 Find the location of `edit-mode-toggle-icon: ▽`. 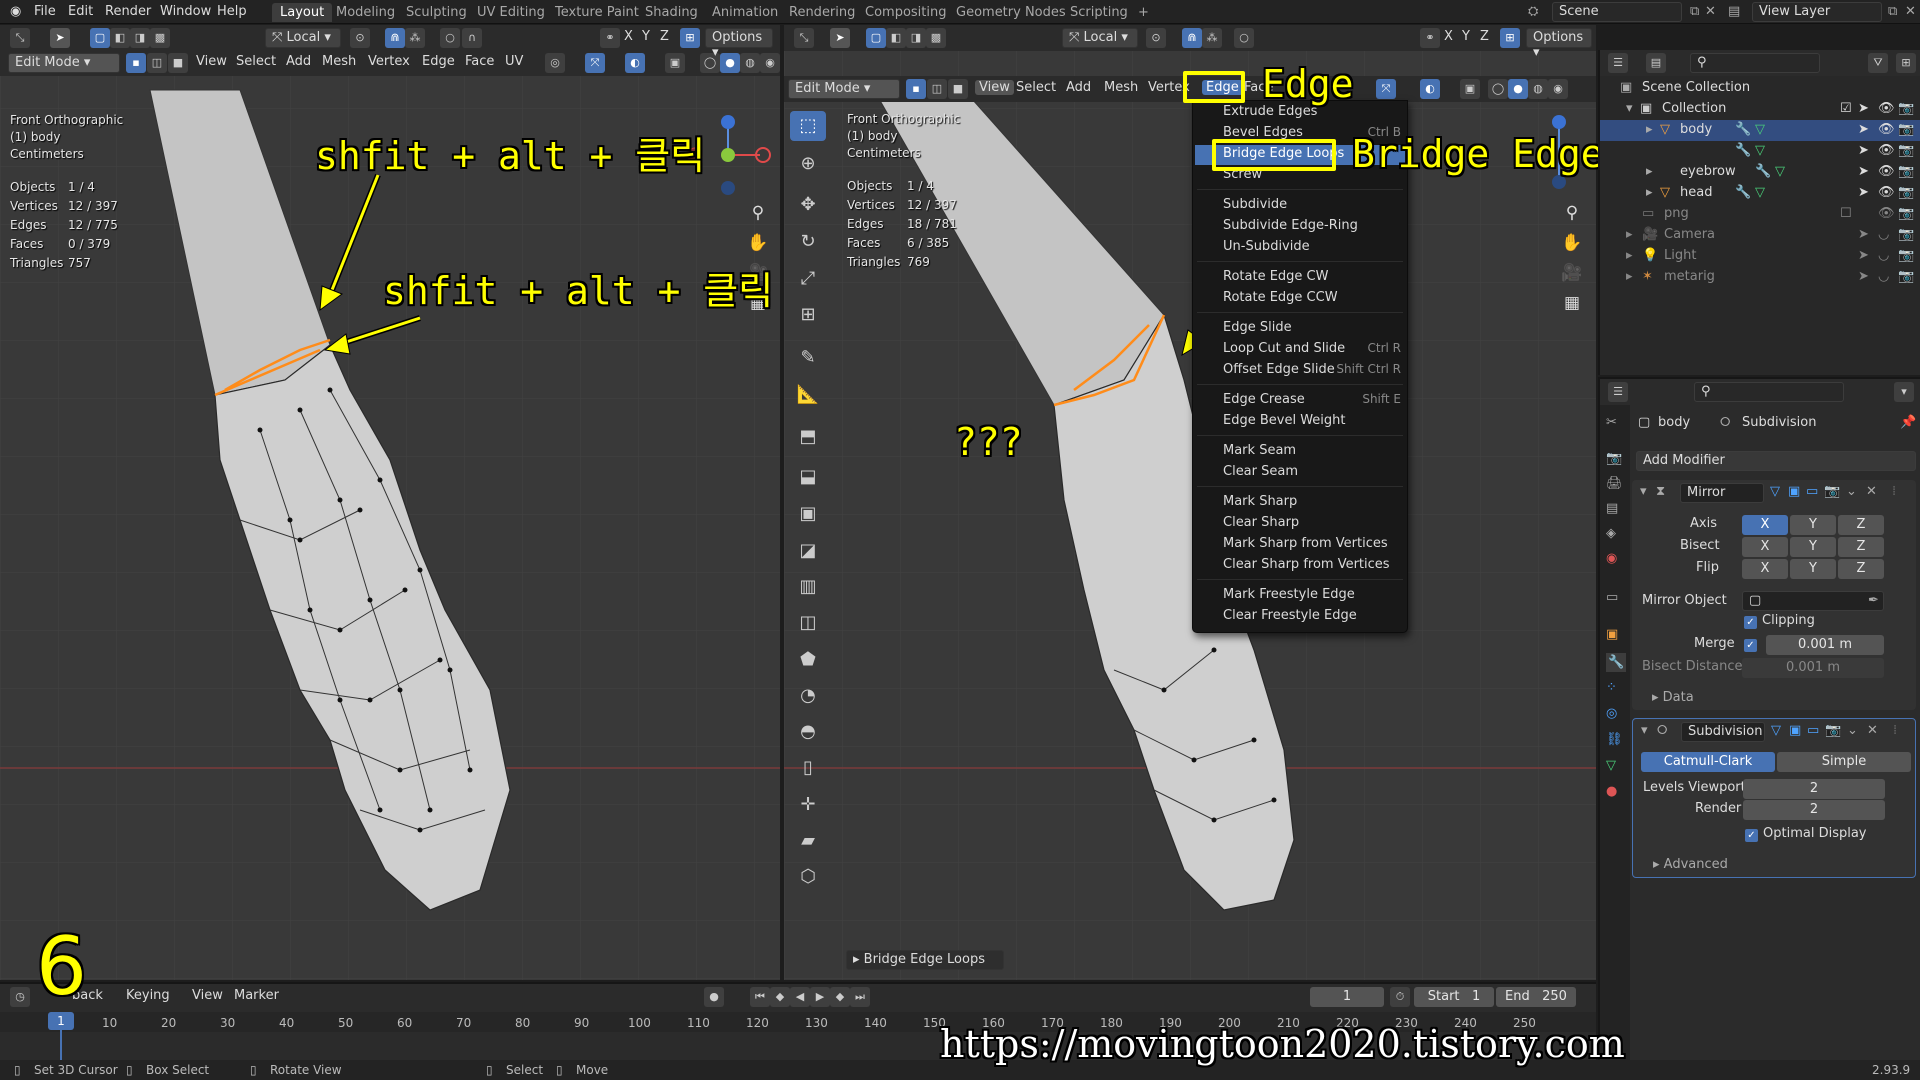

edit-mode-toggle-icon: ▽ is located at coordinates (1776, 730).